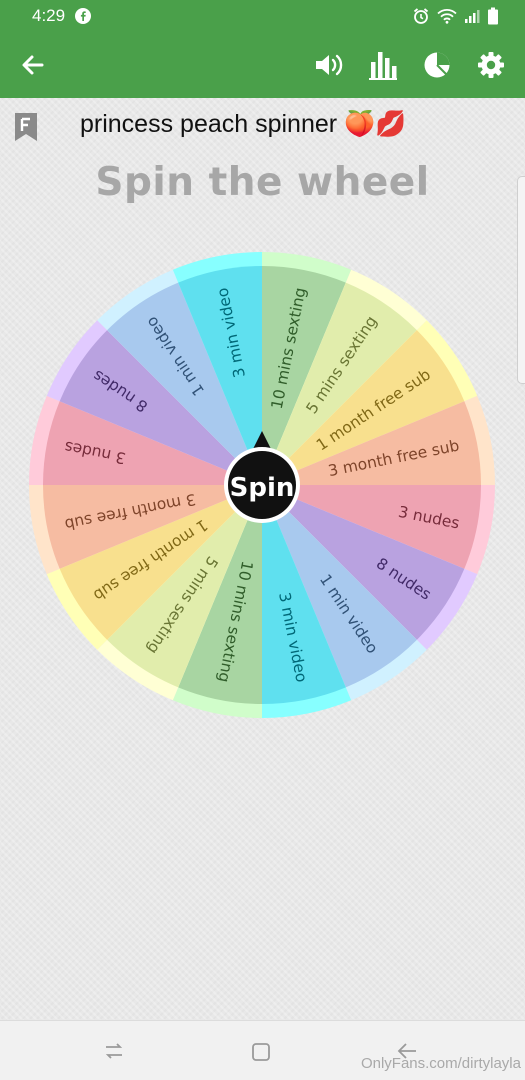 This screenshot has width=525, height=1080. Describe the element at coordinates (262, 16) in the screenshot. I see `status-bar: 4:29` at that location.